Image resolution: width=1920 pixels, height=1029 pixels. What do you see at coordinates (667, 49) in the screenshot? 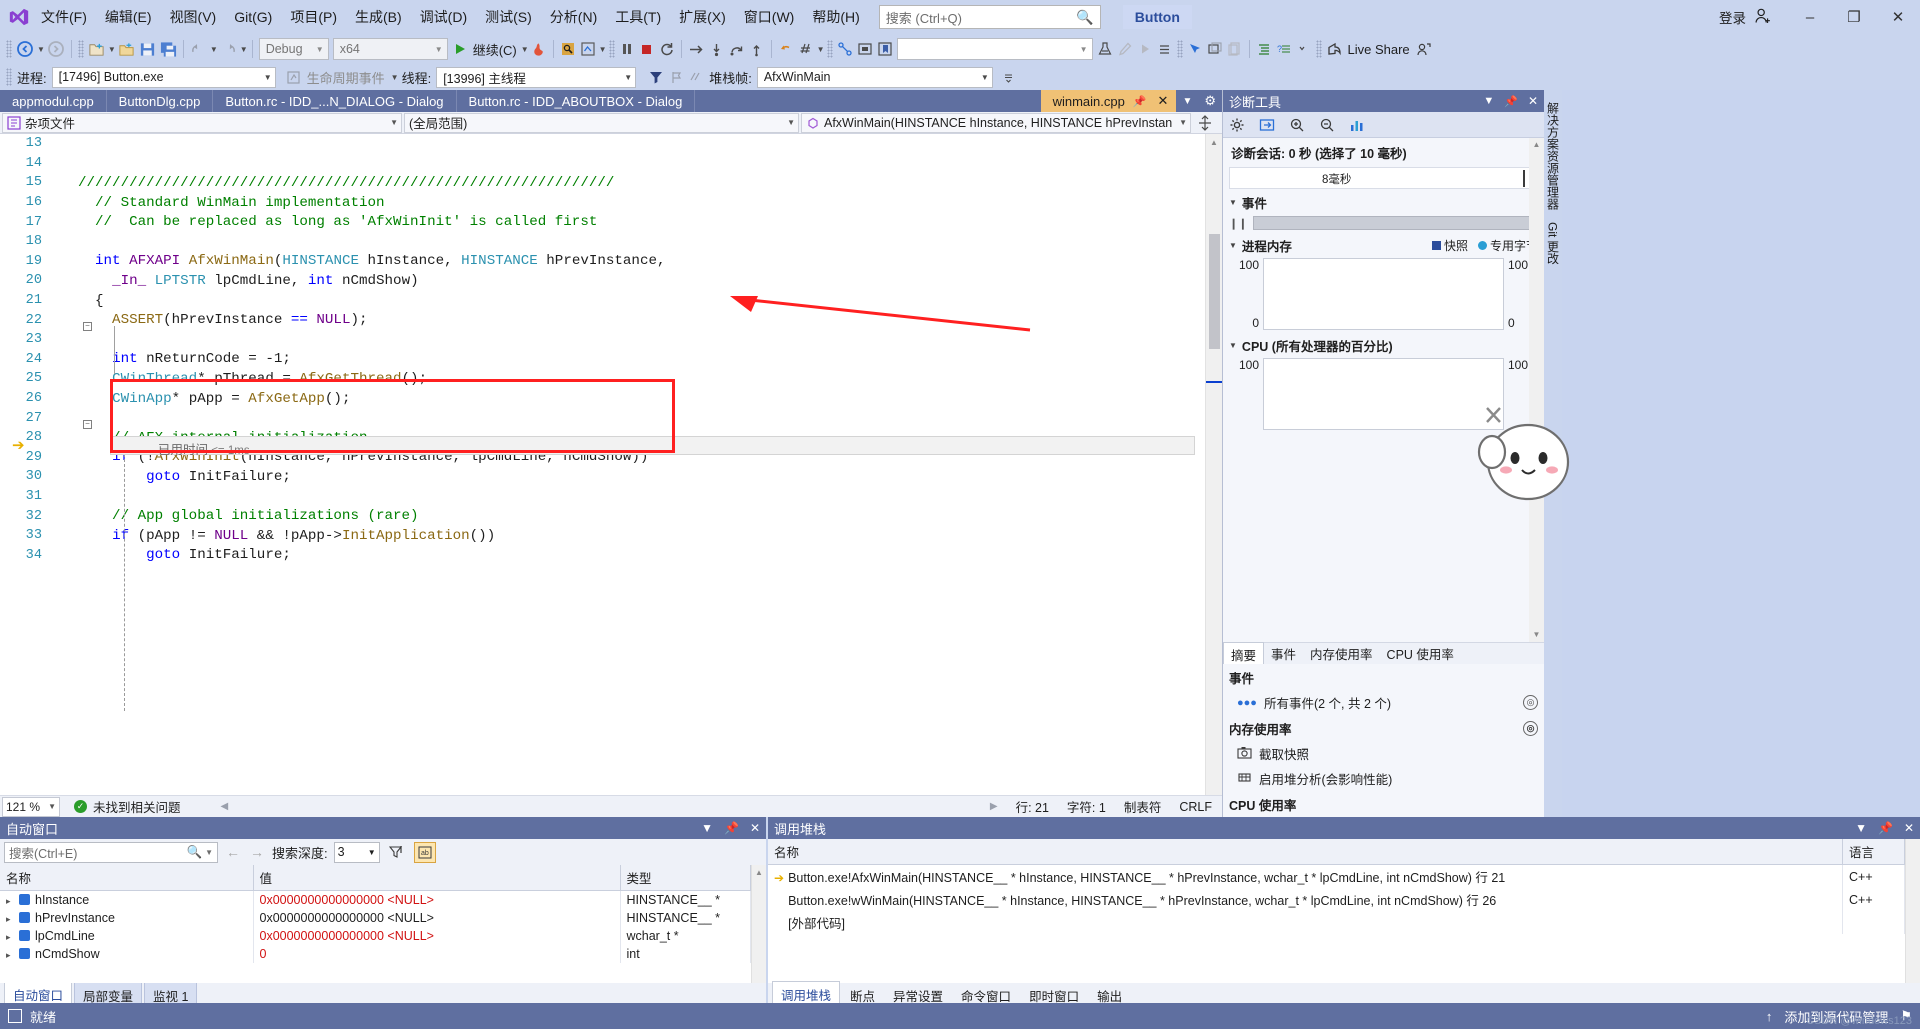
I see `restart-icon` at bounding box center [667, 49].